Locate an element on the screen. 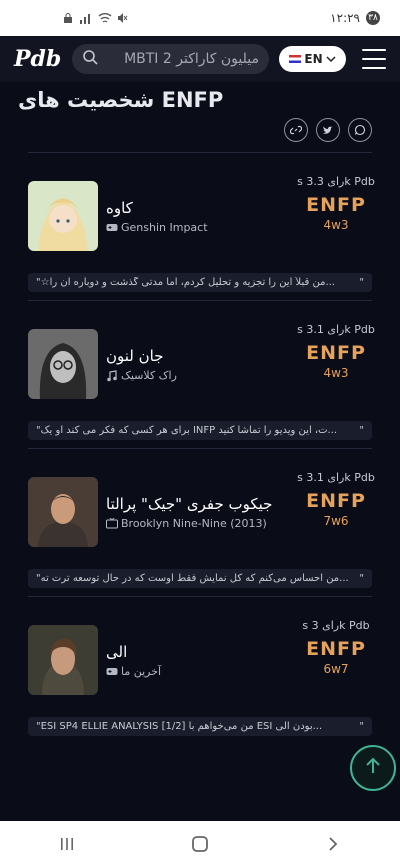  top-navigation-bar: Pdb EN is located at coordinates (200, 59).